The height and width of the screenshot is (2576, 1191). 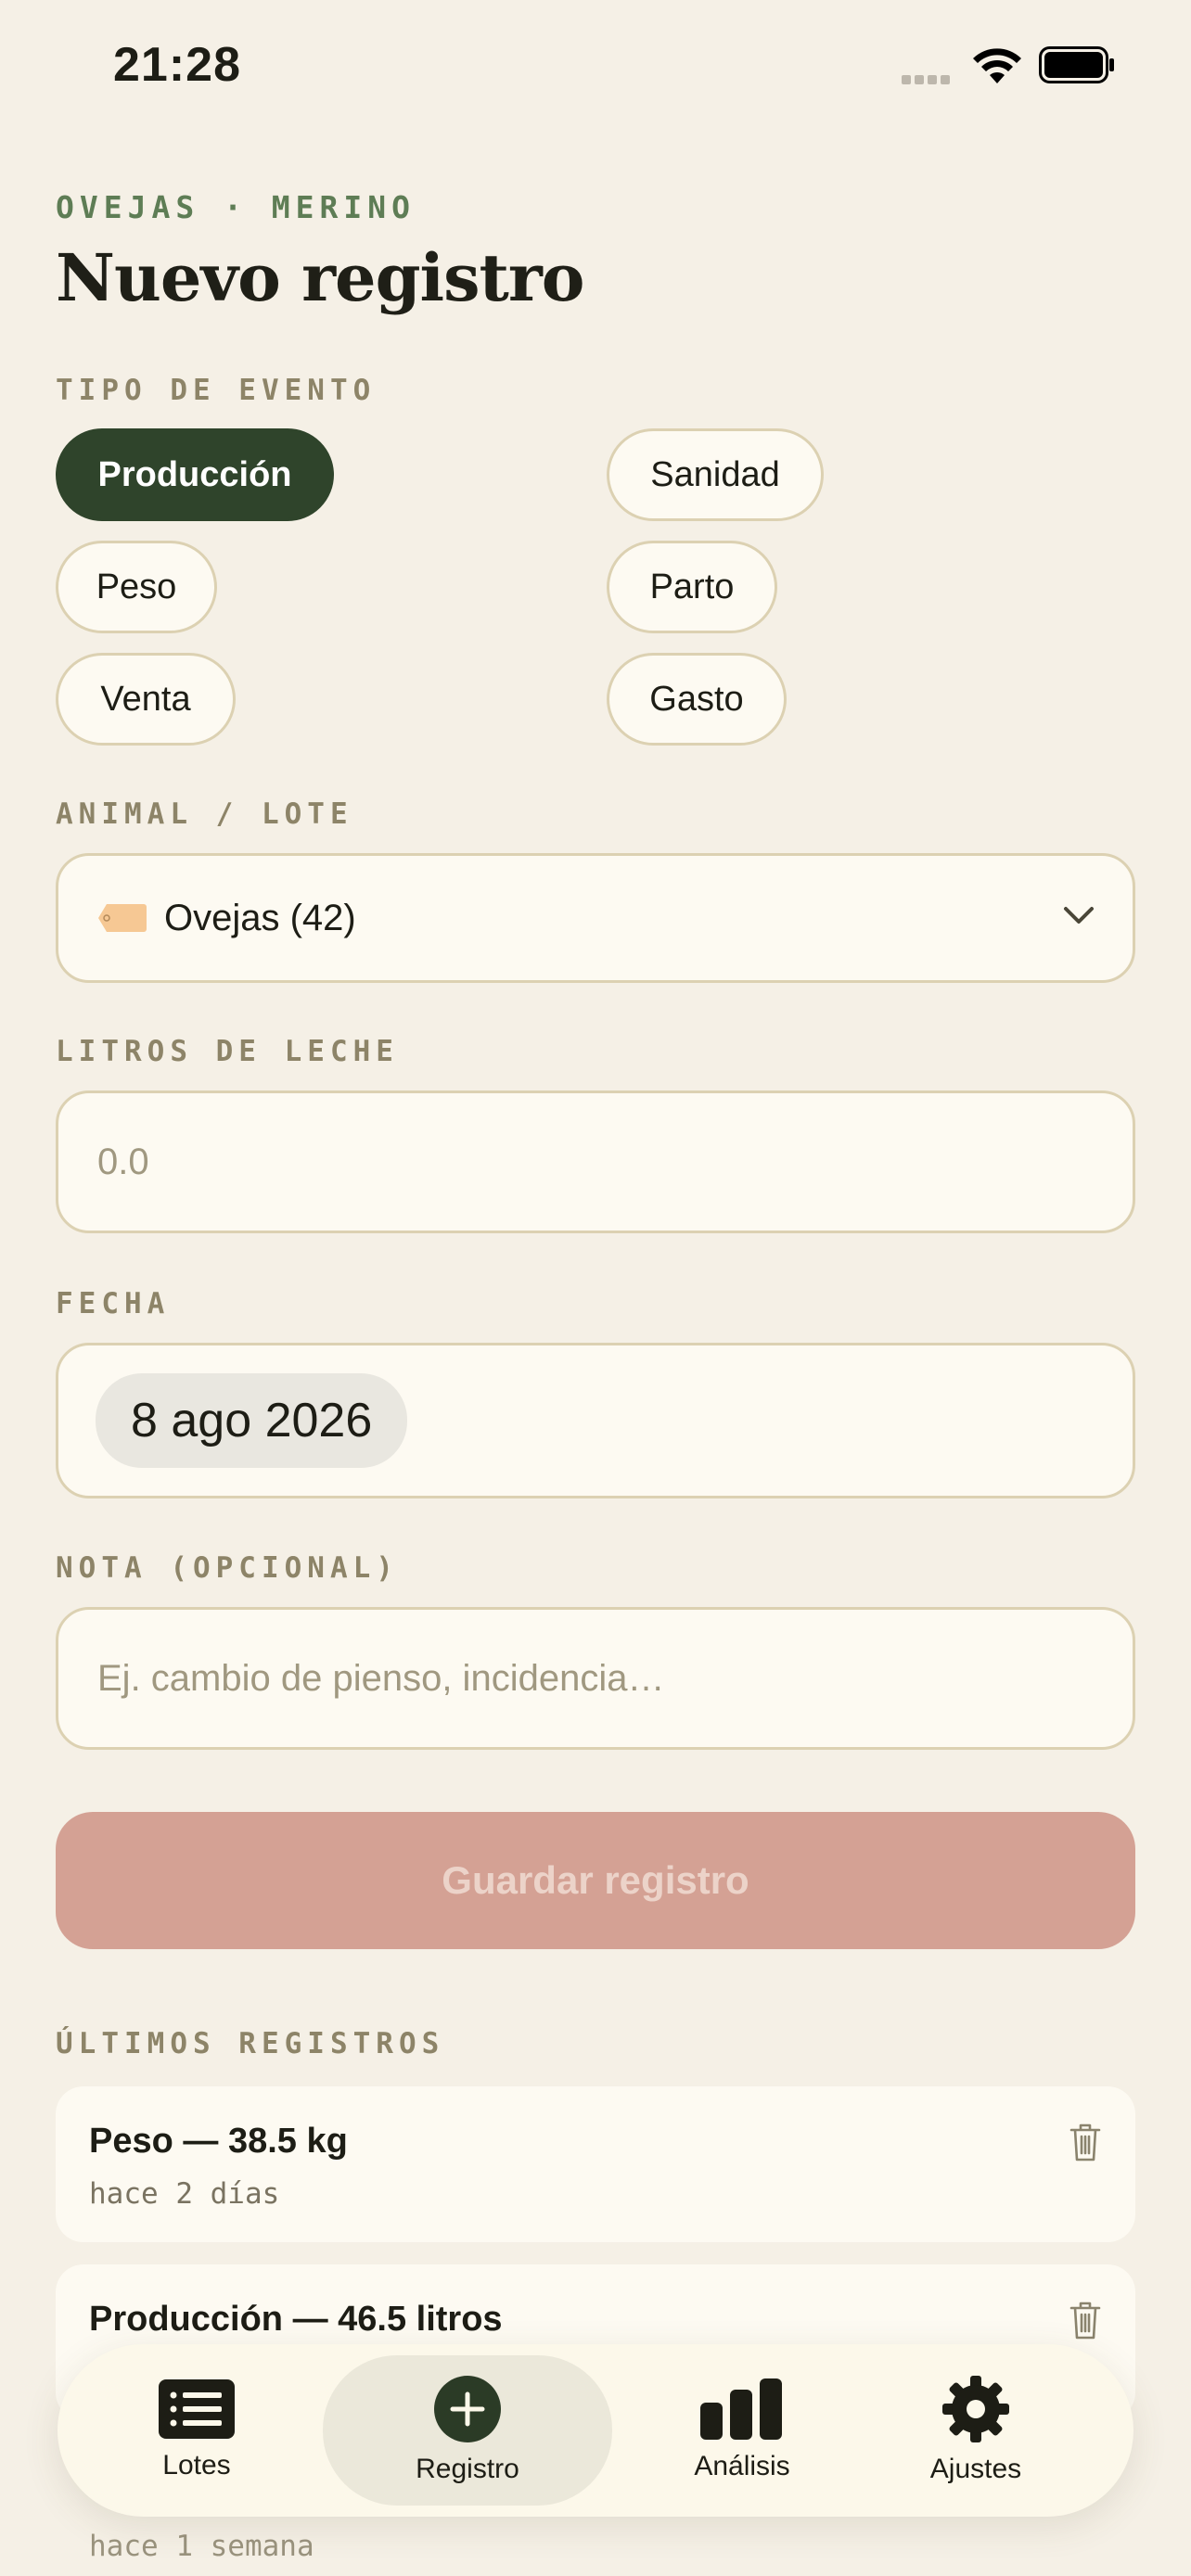 What do you see at coordinates (595, 918) in the screenshot?
I see `animal-select: Ovejas (42)` at bounding box center [595, 918].